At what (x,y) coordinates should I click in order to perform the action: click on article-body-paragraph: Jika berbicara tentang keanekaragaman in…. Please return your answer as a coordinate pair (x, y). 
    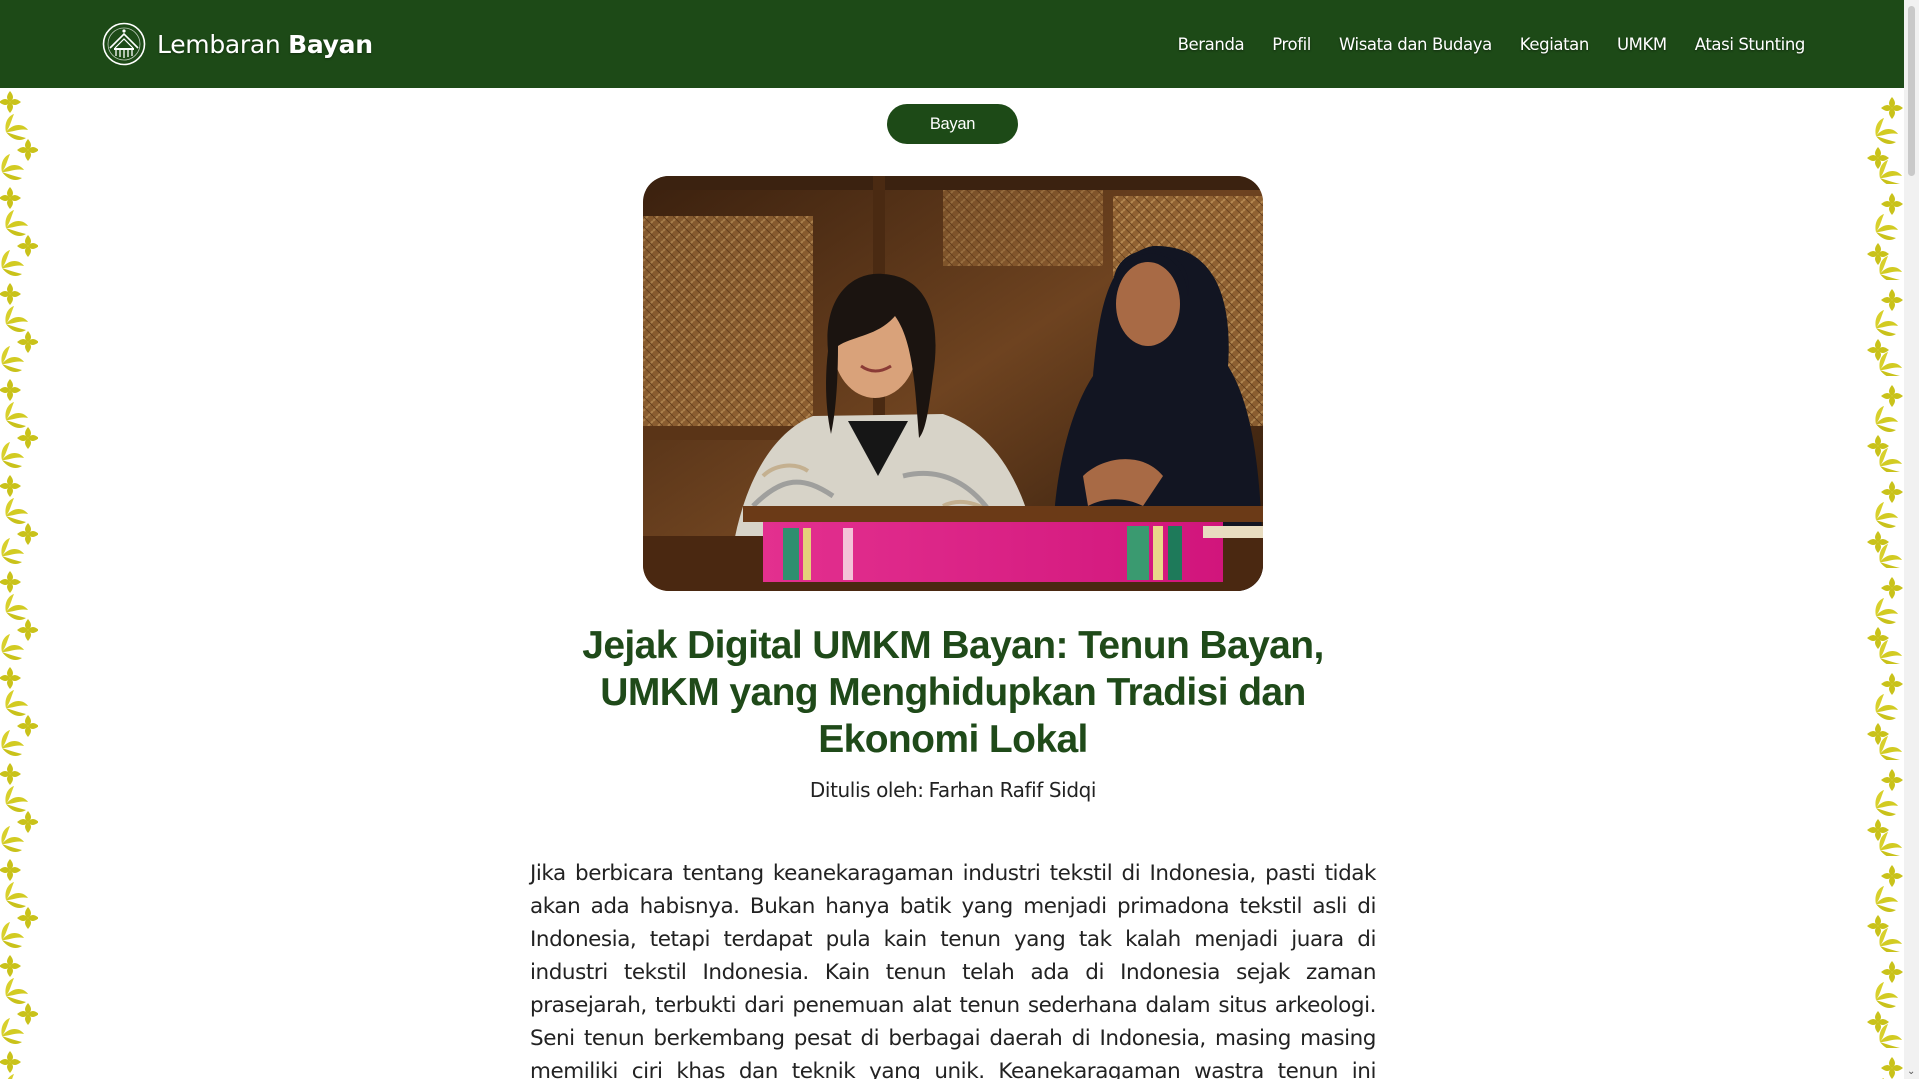
    Looking at the image, I should click on (953, 970).